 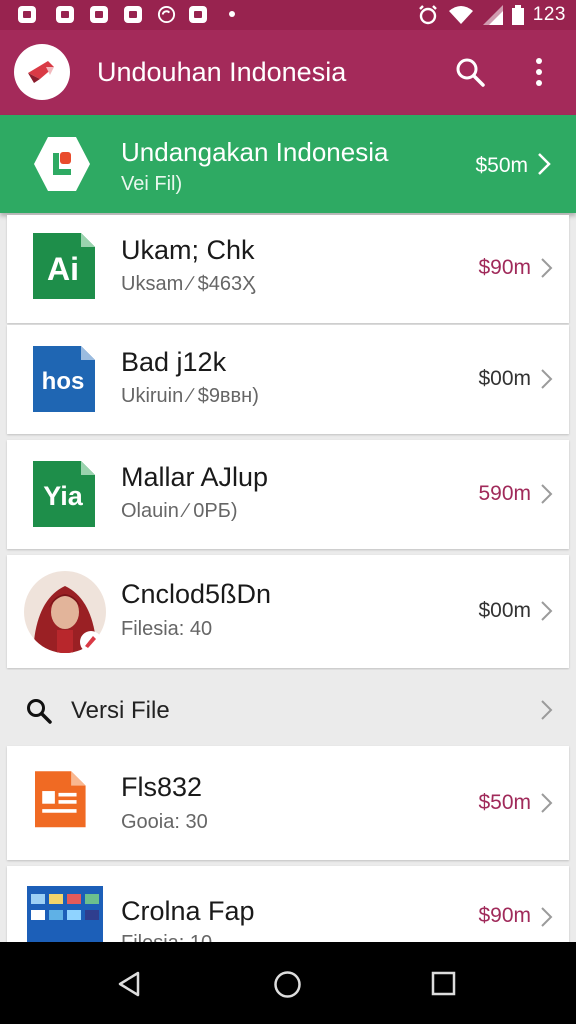 What do you see at coordinates (162, 787) in the screenshot?
I see `item-title: Fls832` at bounding box center [162, 787].